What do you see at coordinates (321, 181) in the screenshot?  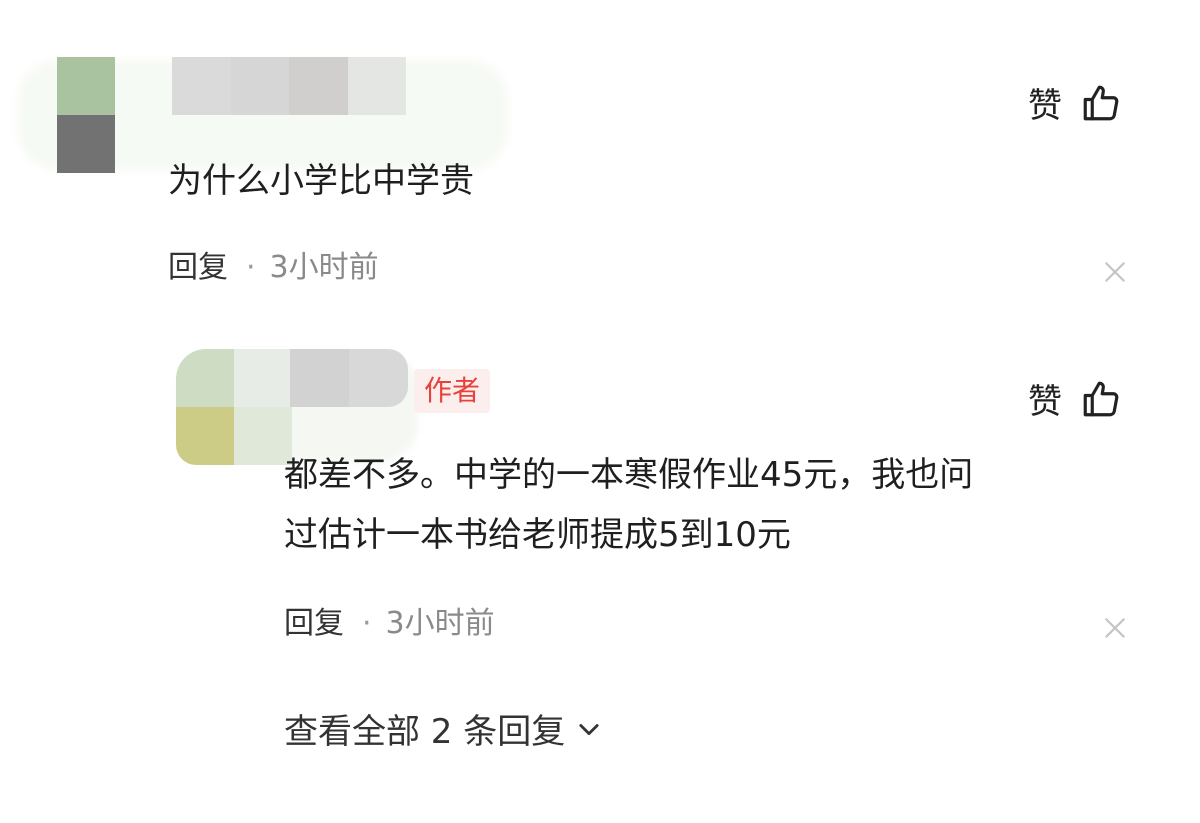 I see `comment-text: 为什么小学比中学贵` at bounding box center [321, 181].